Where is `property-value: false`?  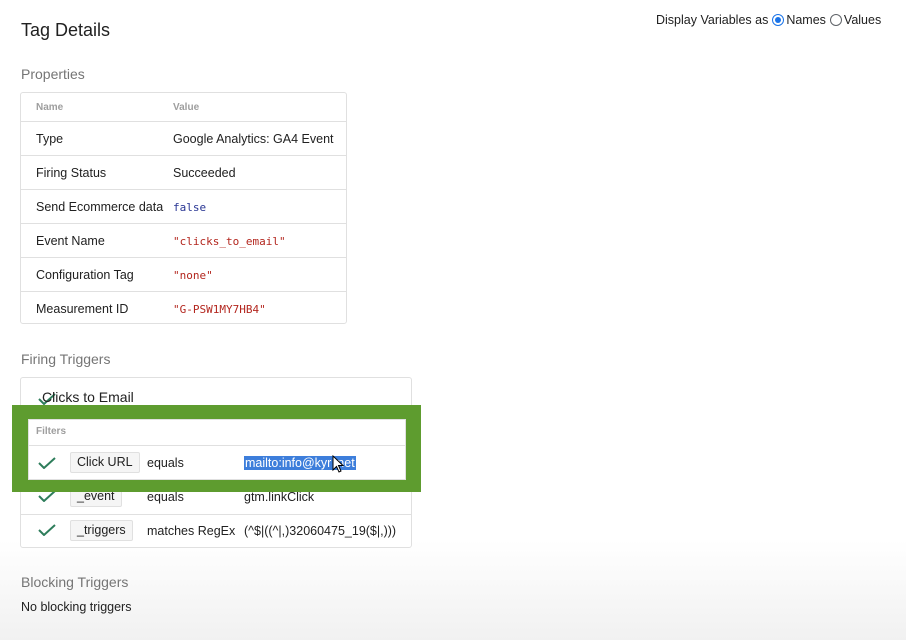
property-value: false is located at coordinates (190, 207).